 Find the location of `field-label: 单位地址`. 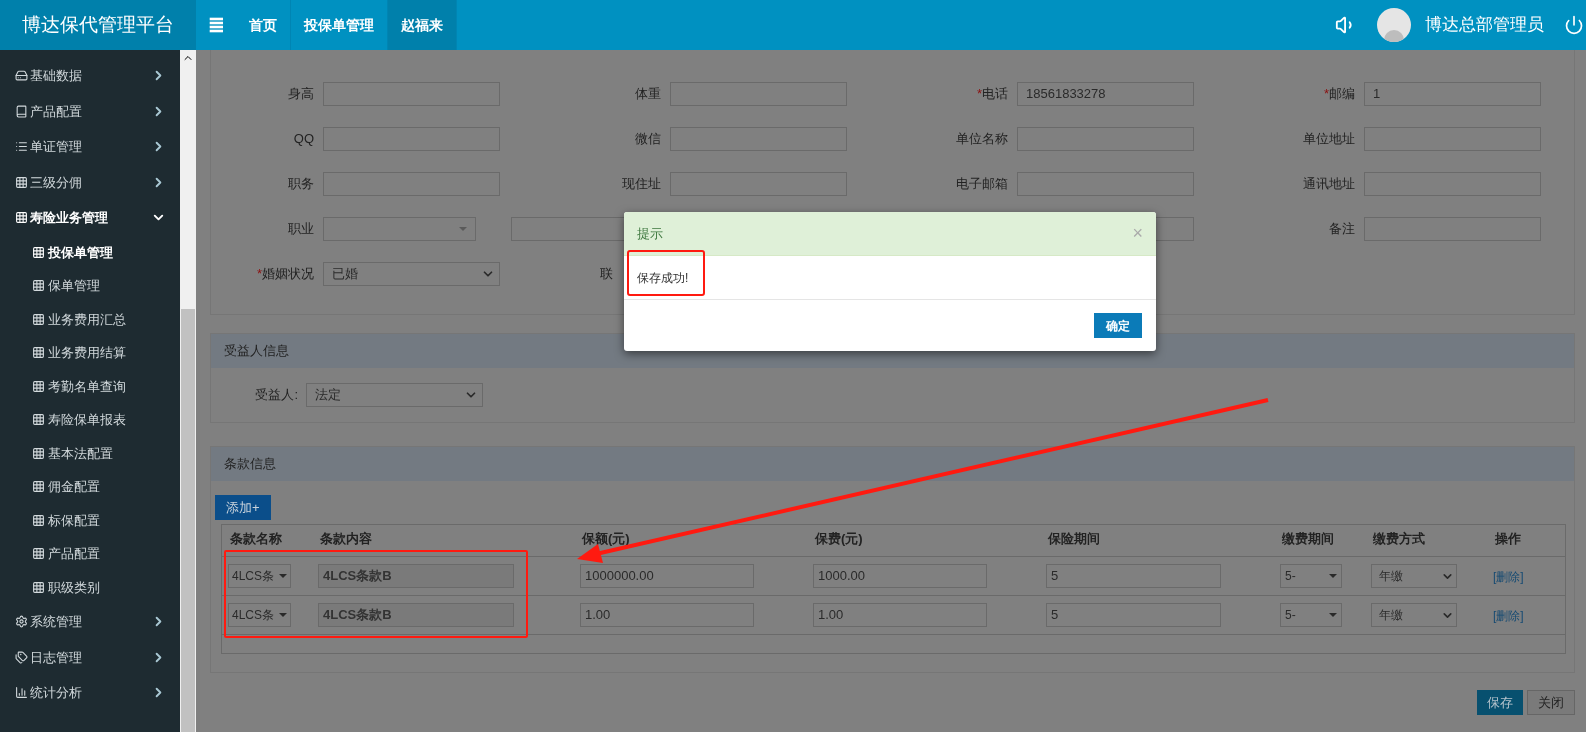

field-label: 单位地址 is located at coordinates (1329, 138).